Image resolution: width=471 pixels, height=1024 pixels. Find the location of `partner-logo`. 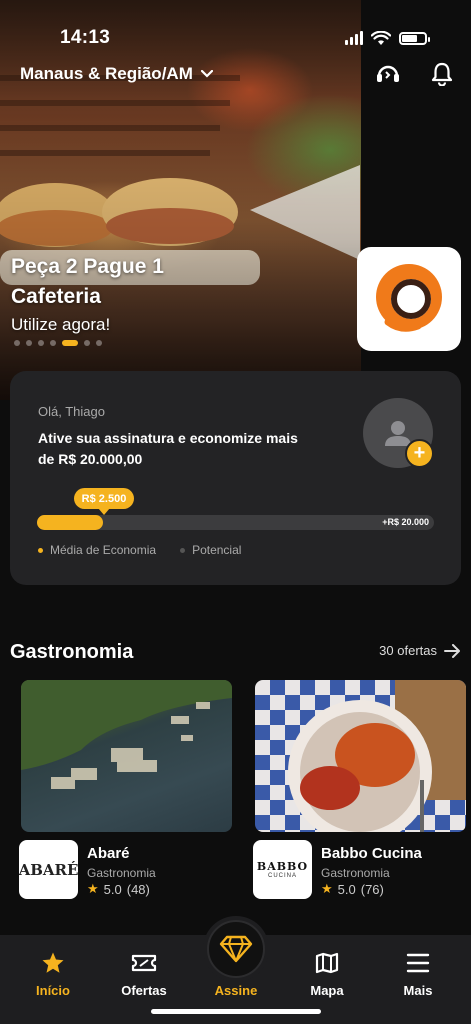

partner-logo is located at coordinates (409, 299).